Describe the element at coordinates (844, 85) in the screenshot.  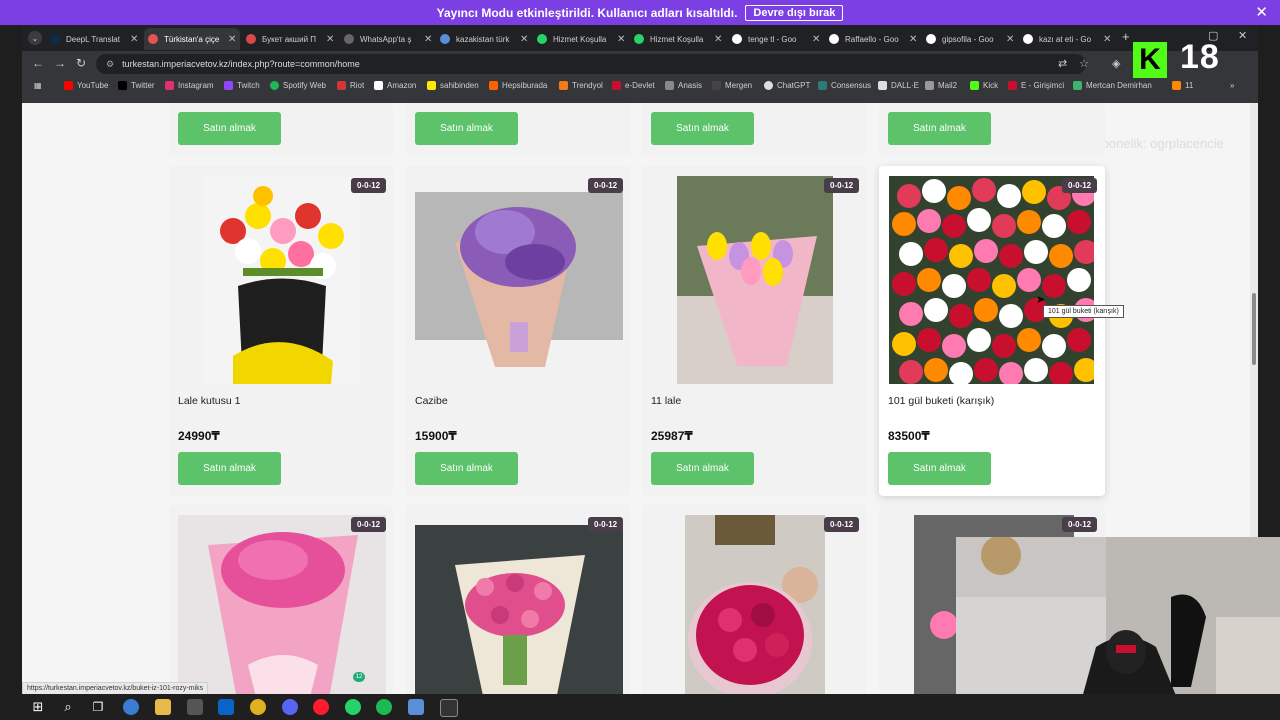
I see `bookmark-consensus: Consensus` at that location.